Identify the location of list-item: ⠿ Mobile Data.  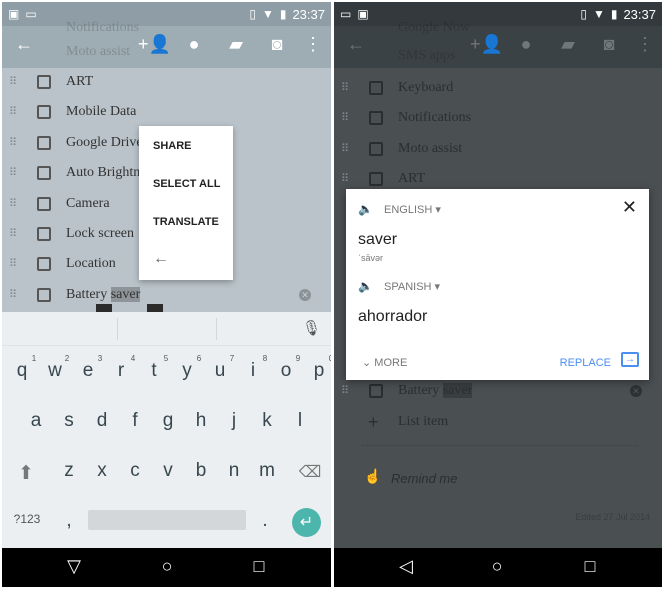
(166, 112).